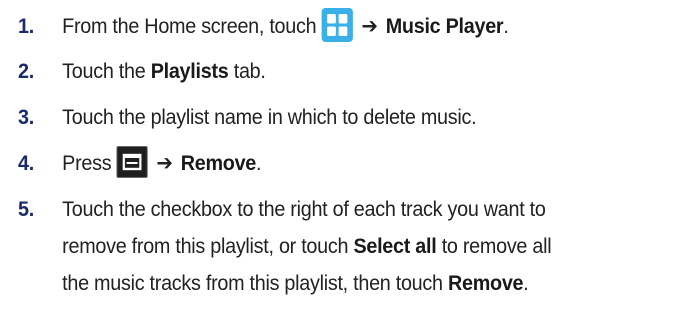  I want to click on menu-key-icon, so click(132, 162).